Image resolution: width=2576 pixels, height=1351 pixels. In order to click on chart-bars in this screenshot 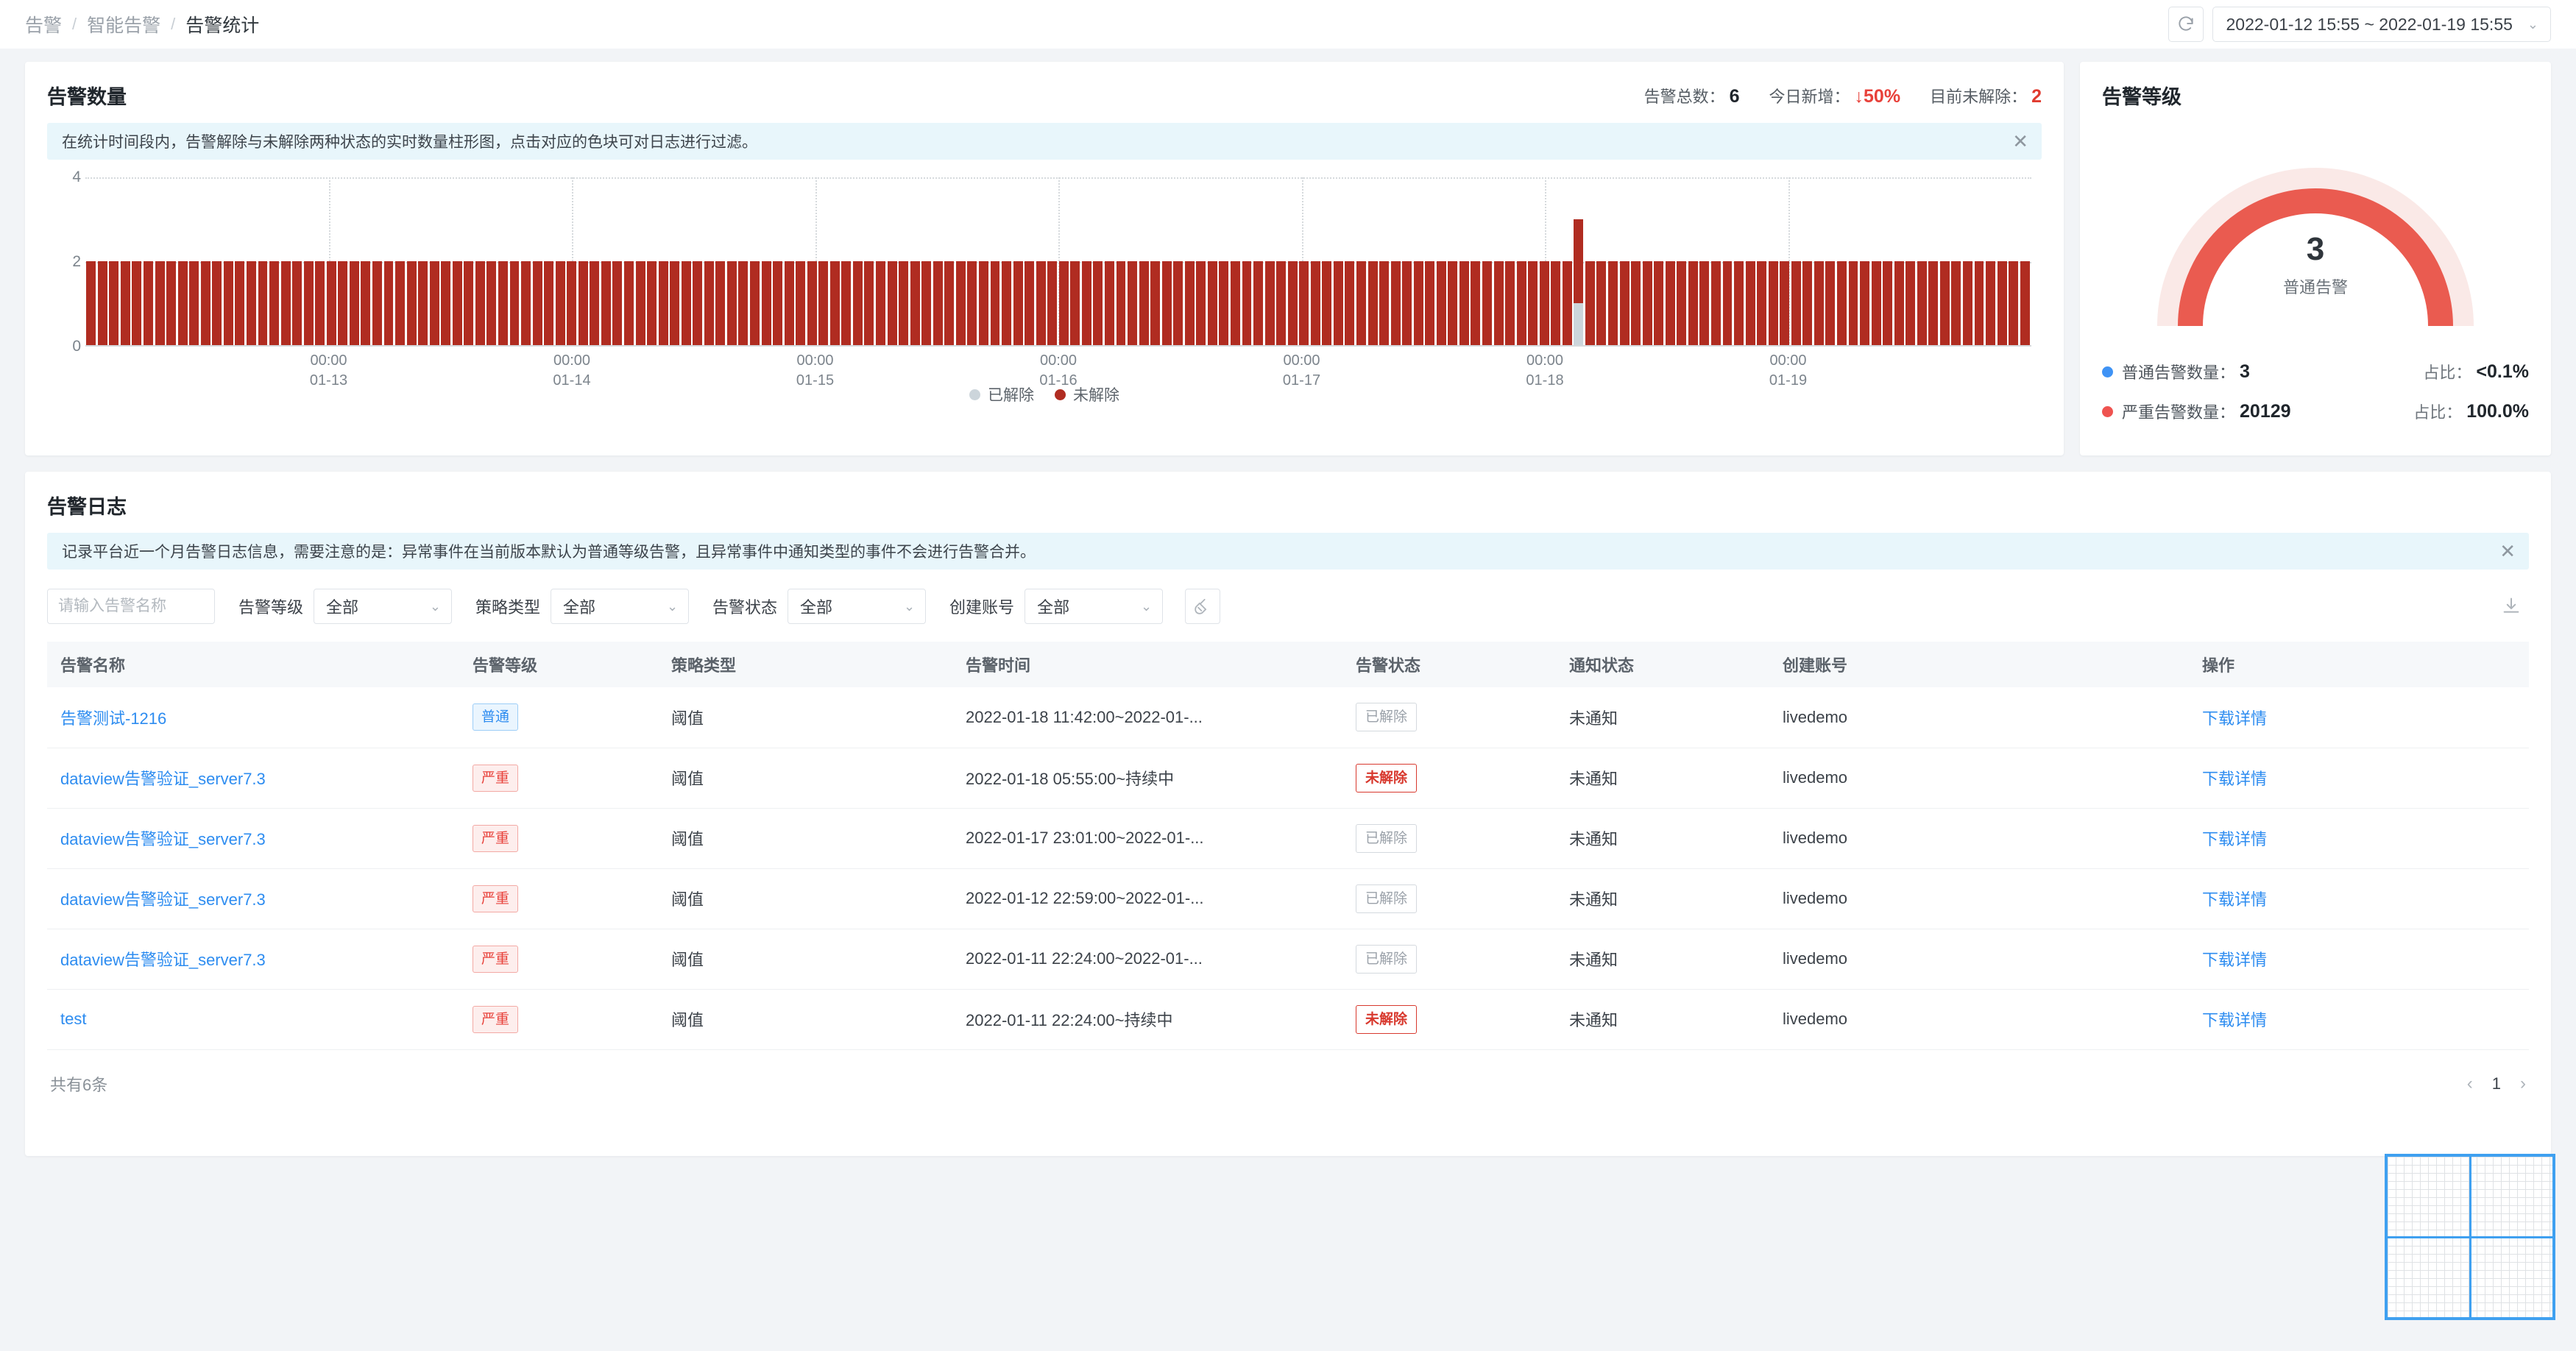, I will do `click(1058, 261)`.